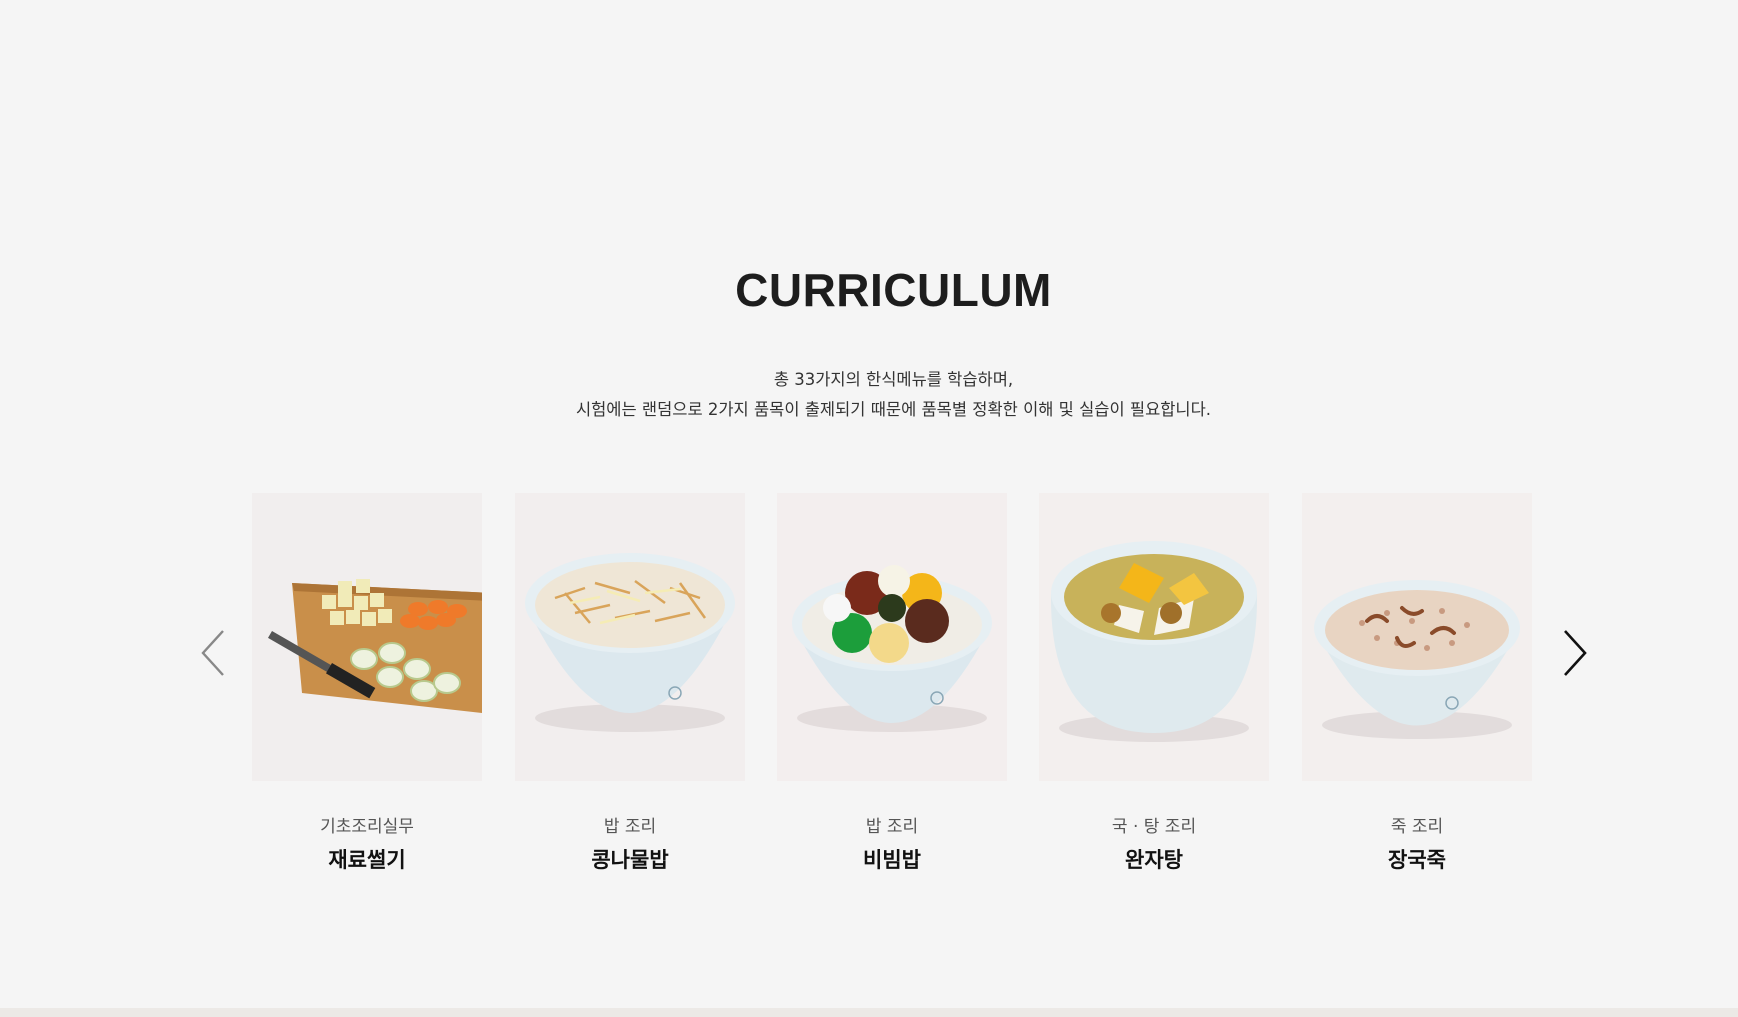 The width and height of the screenshot is (1738, 1017). I want to click on card-category: 기초조리실무, so click(367, 827).